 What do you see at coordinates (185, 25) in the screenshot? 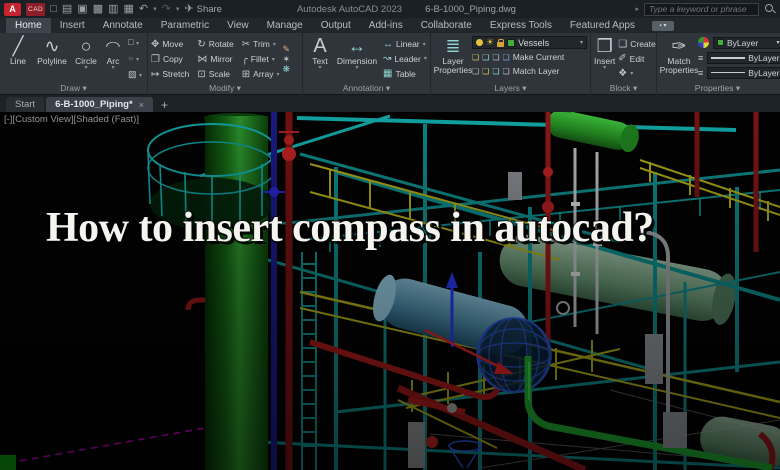
I see `tab-parametric: Parametric` at bounding box center [185, 25].